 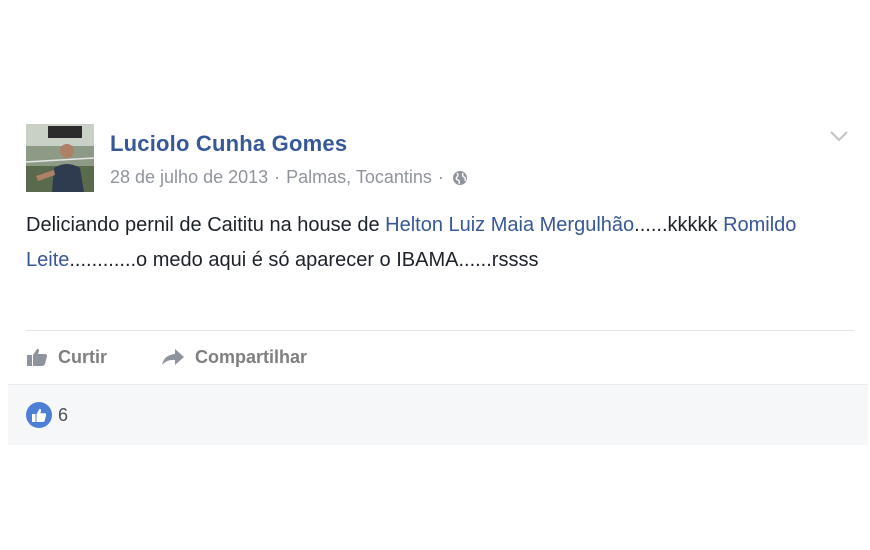 I want to click on post-location: Palmas, Tocantins, so click(x=359, y=177).